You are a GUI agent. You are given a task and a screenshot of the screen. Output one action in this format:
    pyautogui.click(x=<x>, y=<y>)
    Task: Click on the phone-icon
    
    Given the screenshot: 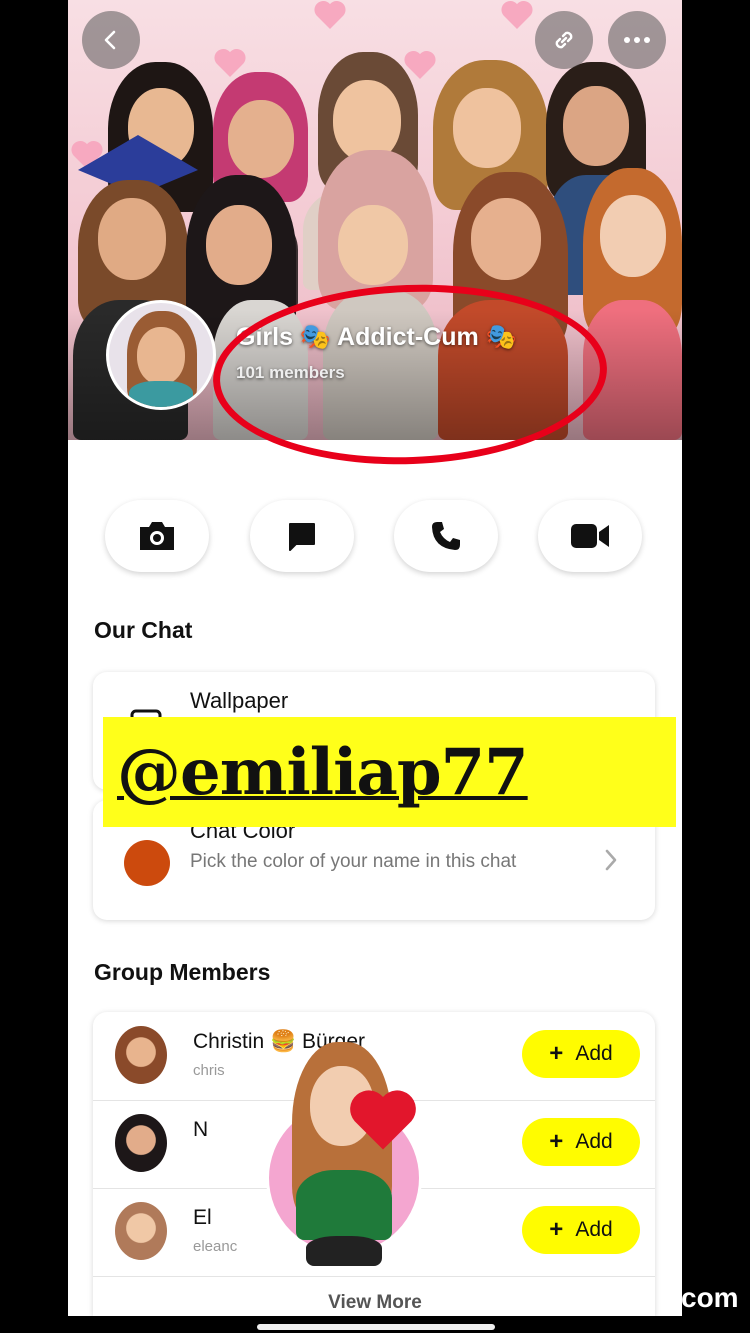 What is the action you would take?
    pyautogui.click(x=446, y=536)
    